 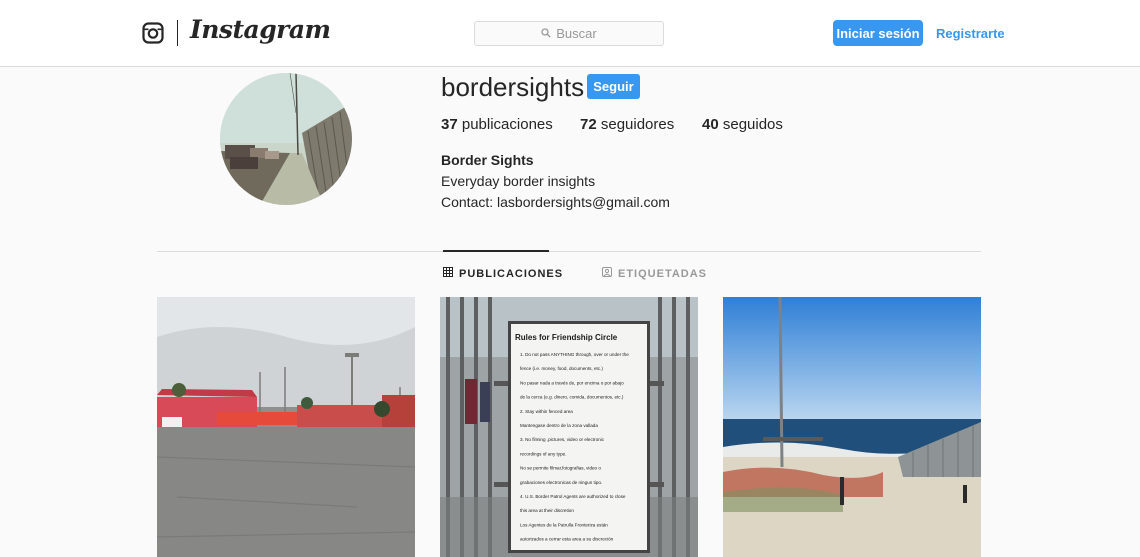 I want to click on tabs-divider, so click(x=569, y=251).